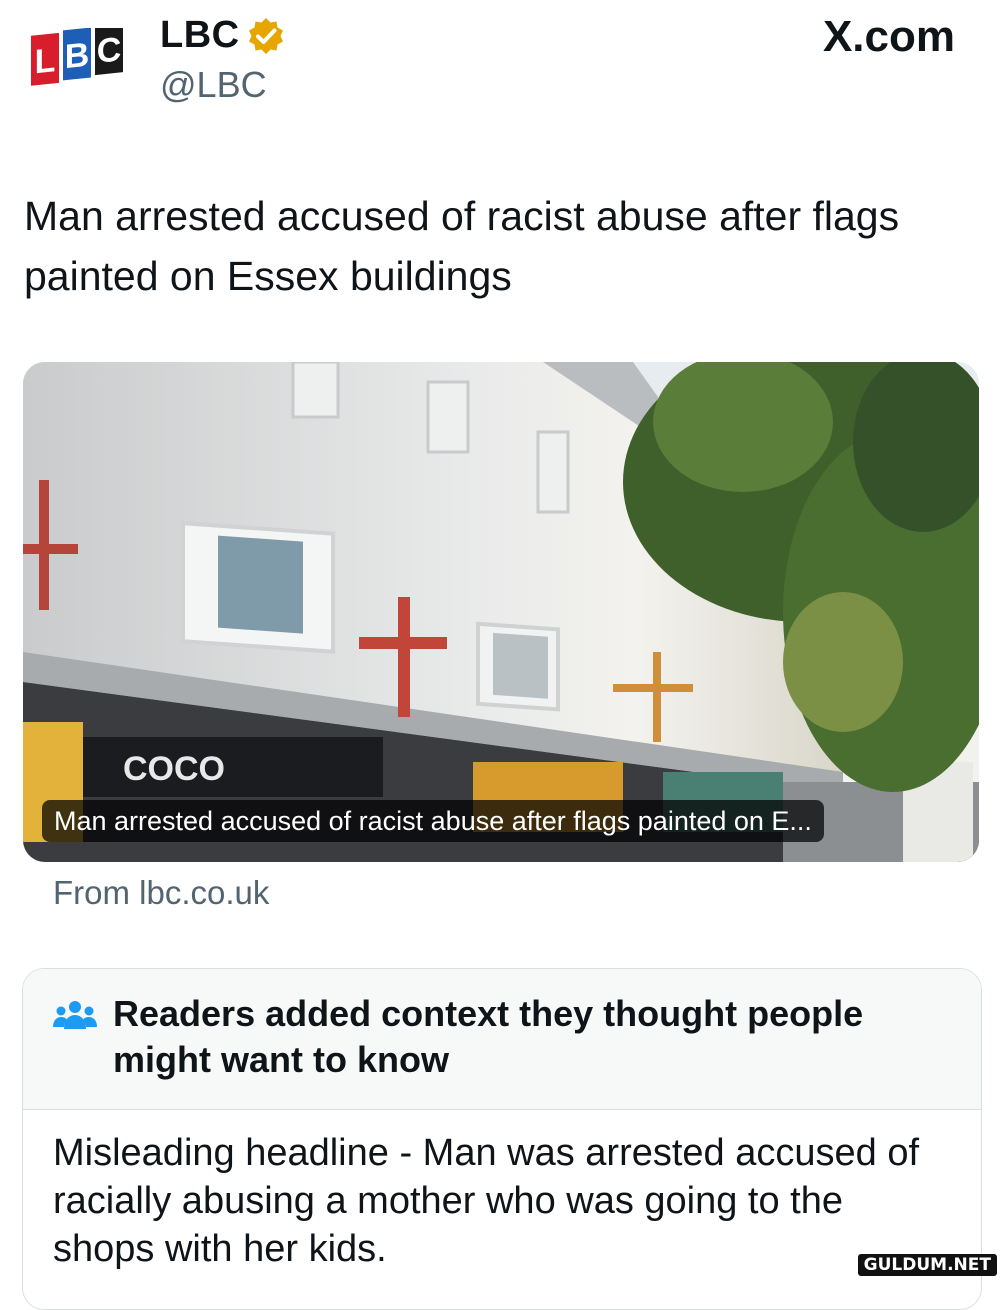 This screenshot has height=1310, width=1003. I want to click on verified-badge-icon, so click(265, 35).